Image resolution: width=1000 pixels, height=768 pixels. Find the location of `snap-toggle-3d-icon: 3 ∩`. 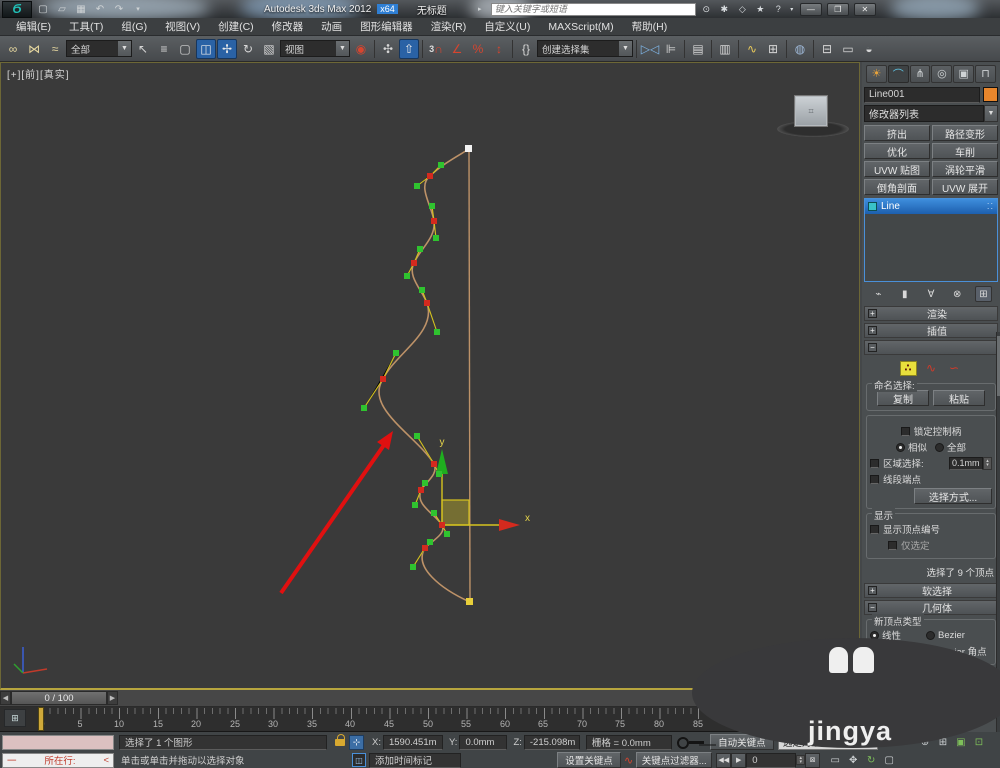

snap-toggle-3d-icon: 3 ∩ is located at coordinates (436, 49).